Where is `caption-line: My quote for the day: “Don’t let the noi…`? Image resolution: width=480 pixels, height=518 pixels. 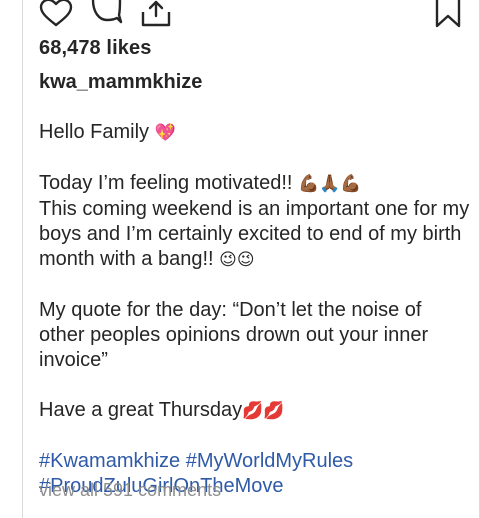 caption-line: My quote for the day: “Don’t let the noi… is located at coordinates (234, 335).